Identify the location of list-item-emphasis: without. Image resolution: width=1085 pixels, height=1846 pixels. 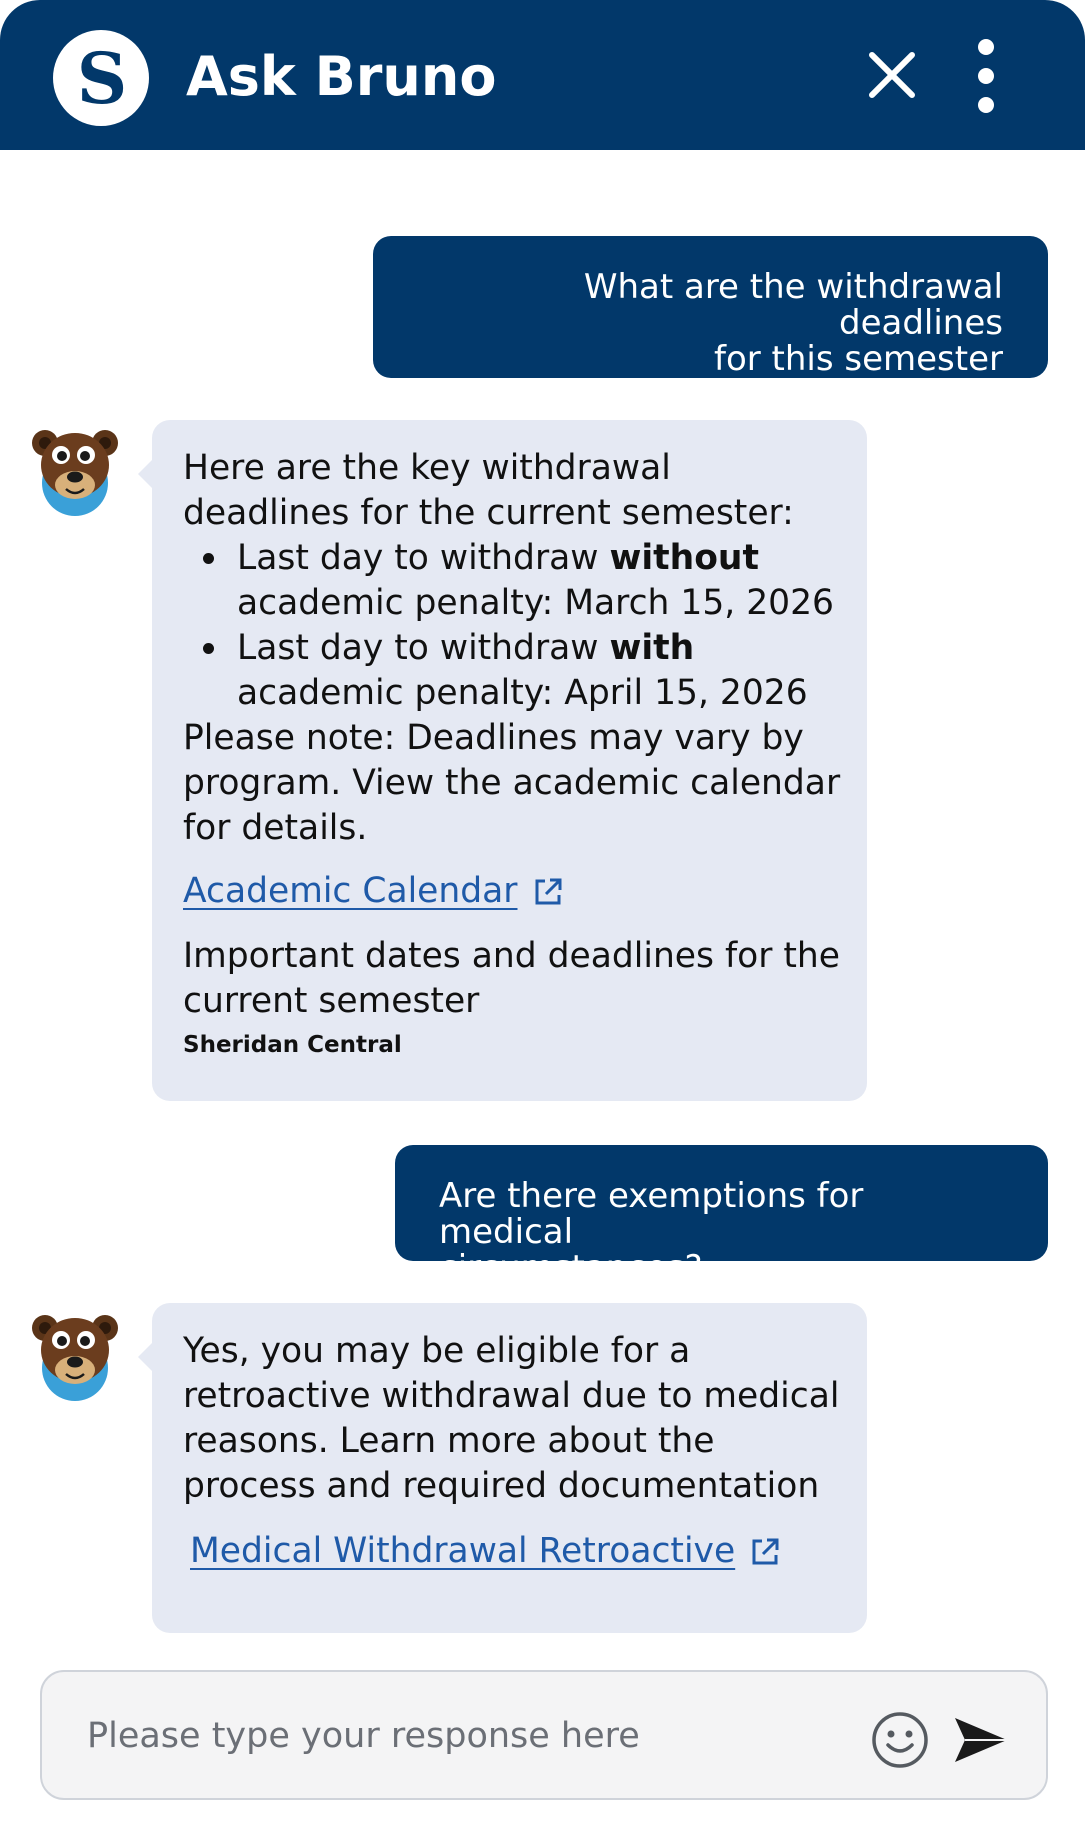
(684, 558).